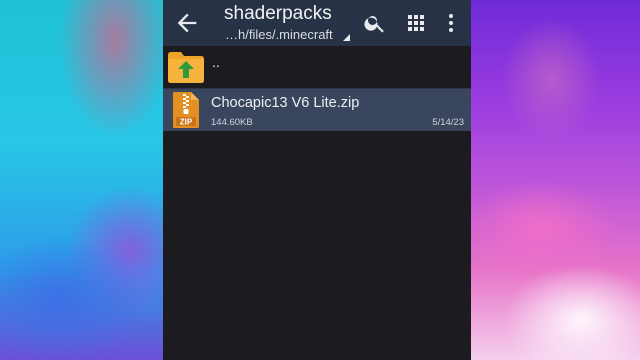  Describe the element at coordinates (232, 122) in the screenshot. I see `file-size: 144.60KB` at that location.